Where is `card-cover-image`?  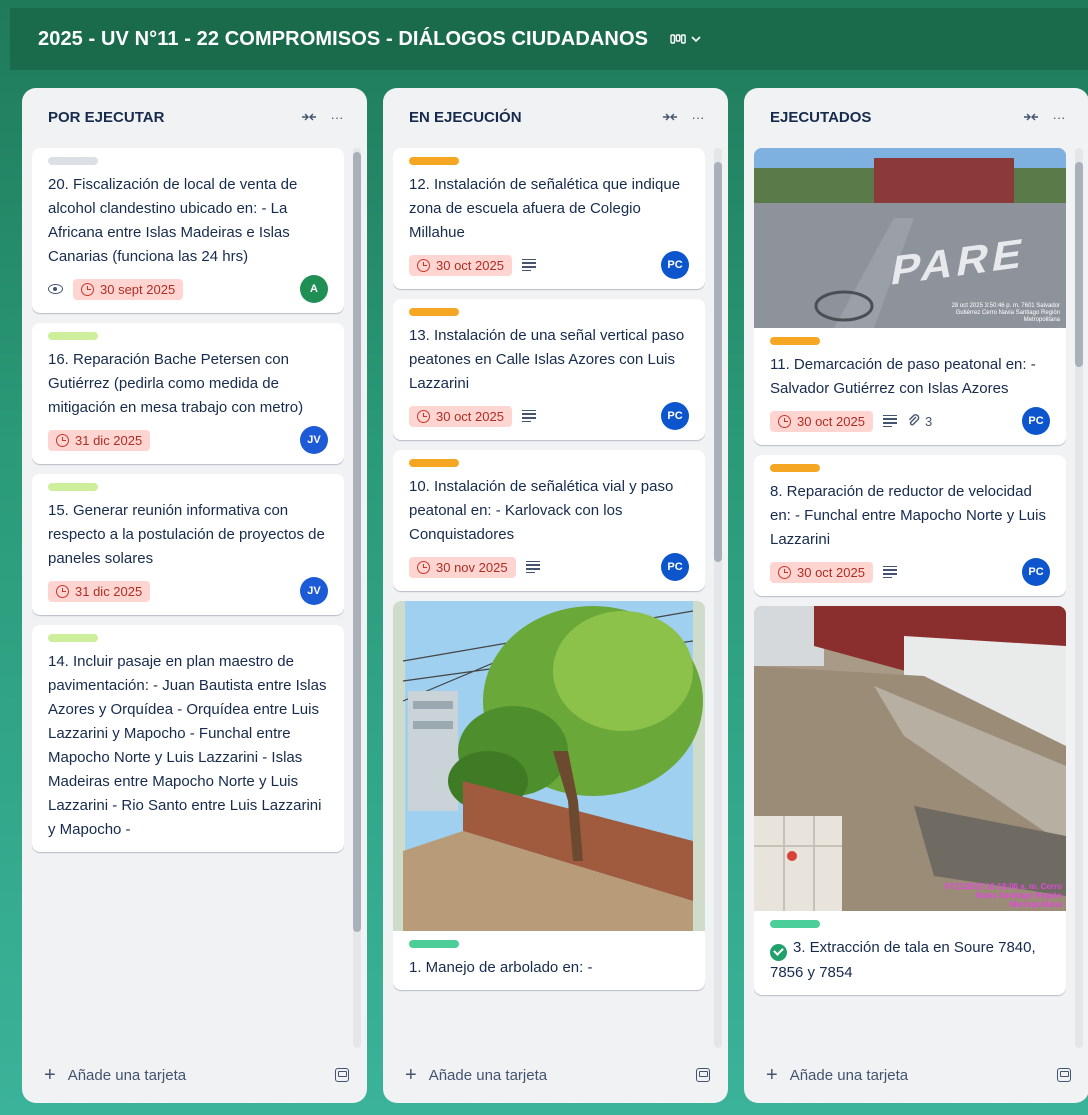
card-cover-image is located at coordinates (549, 766).